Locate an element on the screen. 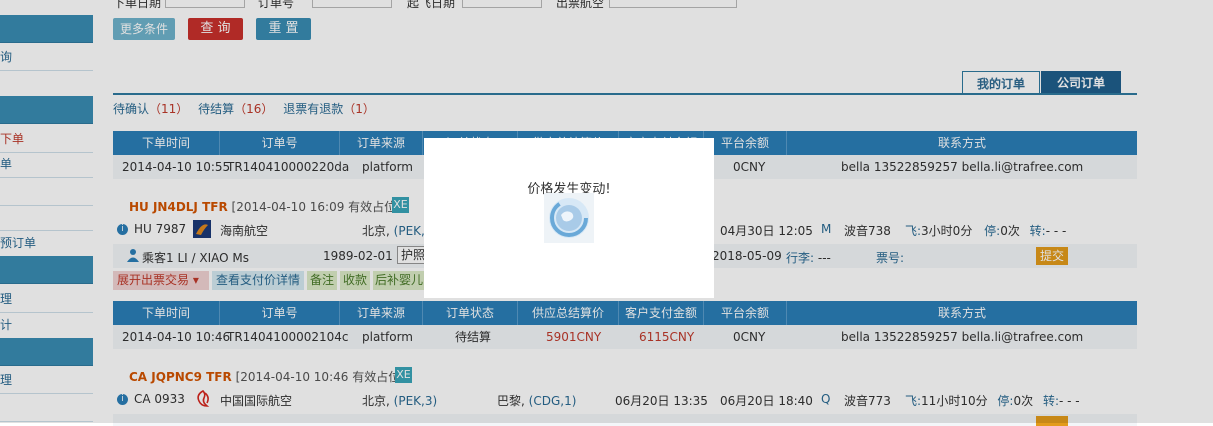 The width and height of the screenshot is (1213, 426). price-change-dialog: 价格发生变动! is located at coordinates (569, 218).